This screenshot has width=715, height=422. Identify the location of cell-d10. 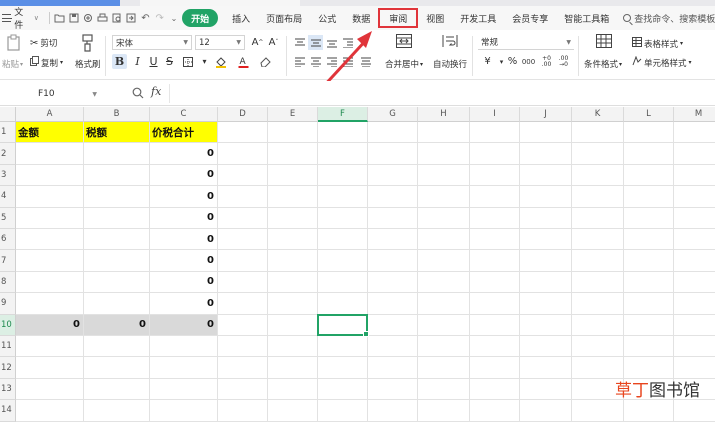
(243, 325).